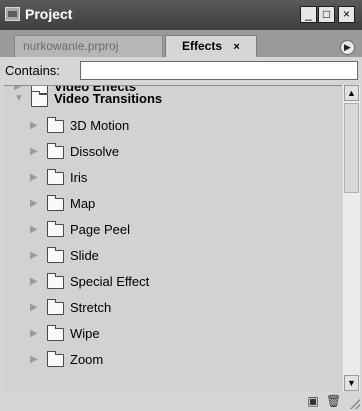 This screenshot has height=411, width=362. Describe the element at coordinates (85, 333) in the screenshot. I see `tree-item-label: Wipe` at that location.